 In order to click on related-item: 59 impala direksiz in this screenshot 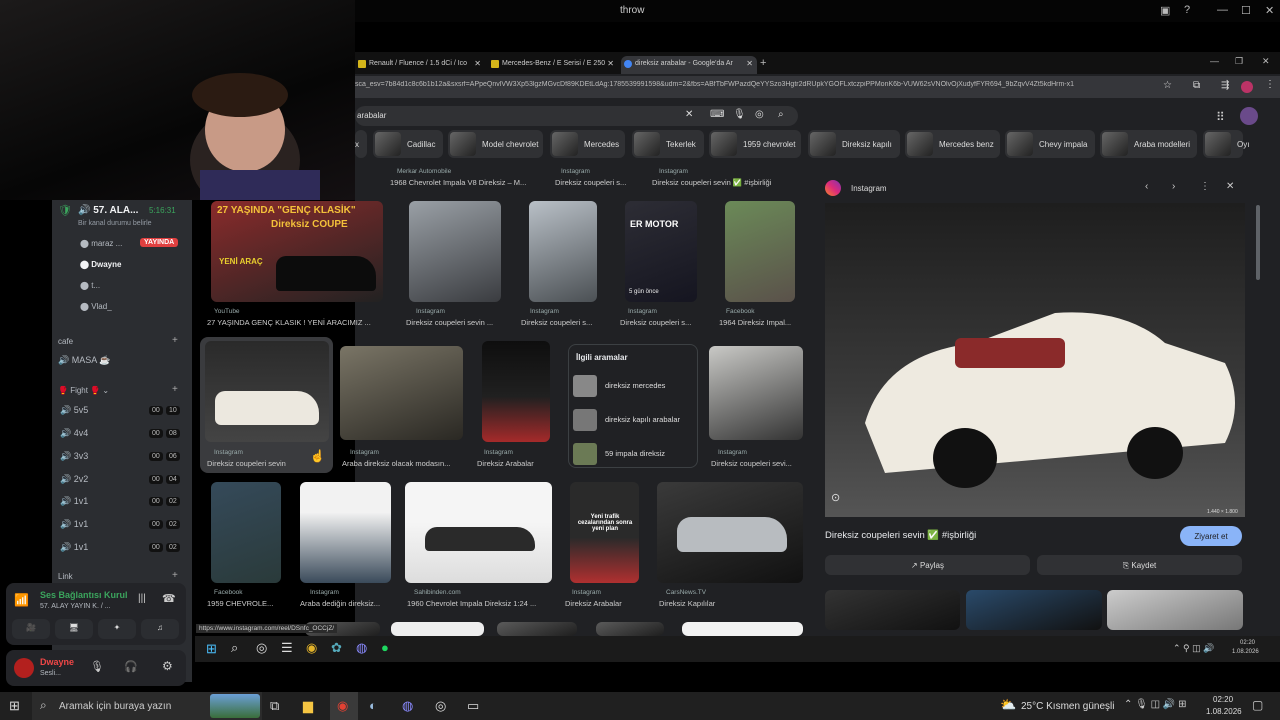, I will do `click(634, 454)`.